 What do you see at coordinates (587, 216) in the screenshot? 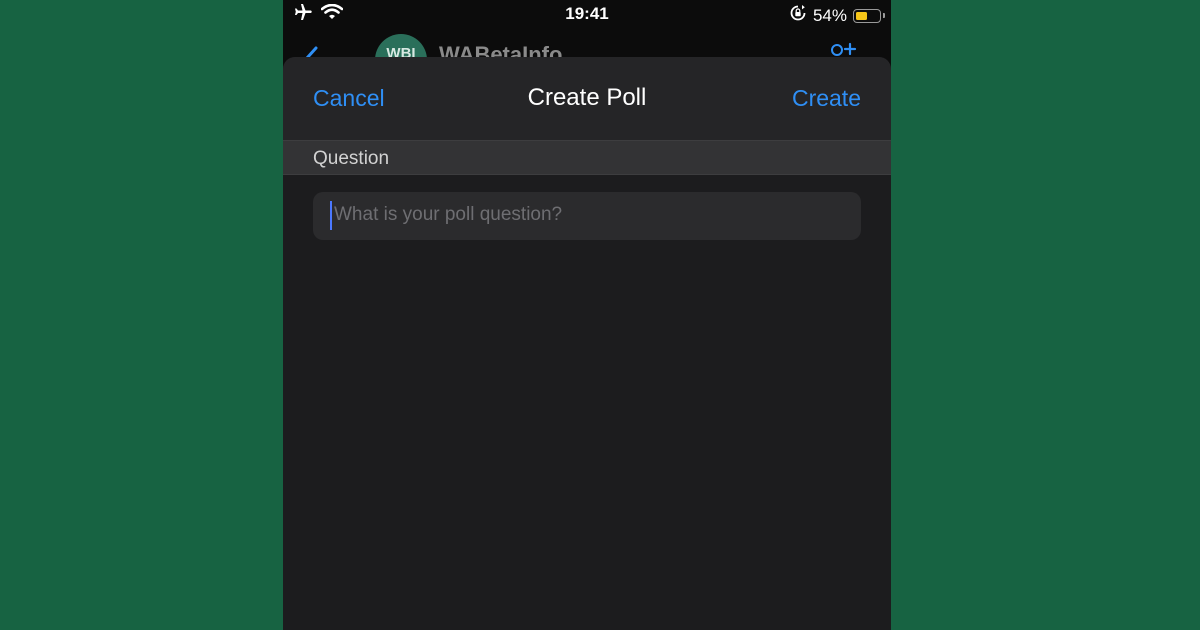
I see `question-input: What is your poll question?` at bounding box center [587, 216].